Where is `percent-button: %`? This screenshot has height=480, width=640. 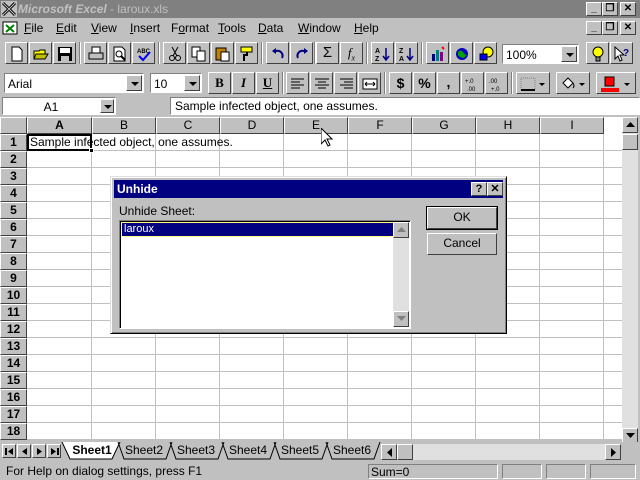
percent-button: % is located at coordinates (424, 83).